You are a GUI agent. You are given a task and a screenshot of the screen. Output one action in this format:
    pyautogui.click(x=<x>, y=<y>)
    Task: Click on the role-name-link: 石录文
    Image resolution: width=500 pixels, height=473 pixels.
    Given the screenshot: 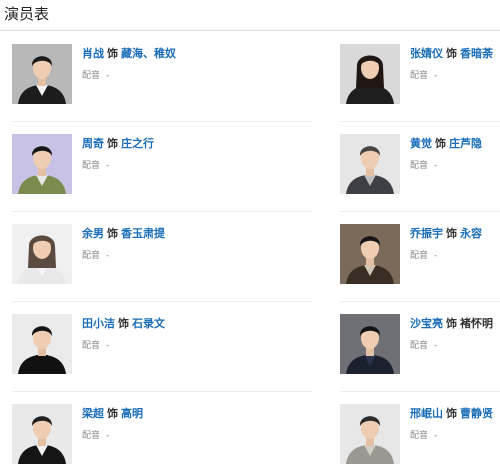 What is the action you would take?
    pyautogui.click(x=148, y=323)
    